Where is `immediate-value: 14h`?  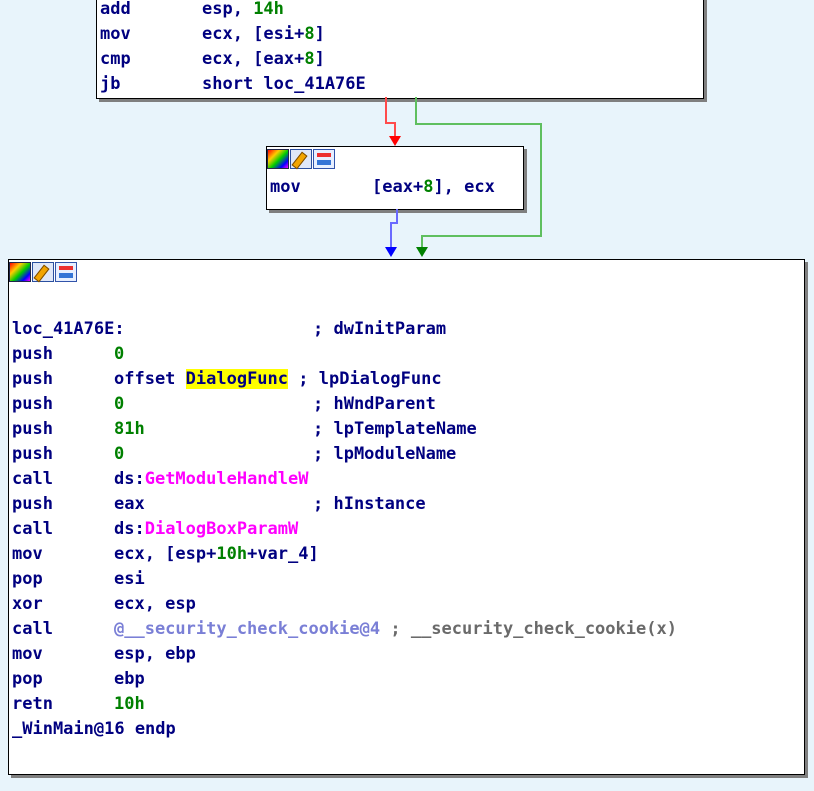
immediate-value: 14h is located at coordinates (268, 9).